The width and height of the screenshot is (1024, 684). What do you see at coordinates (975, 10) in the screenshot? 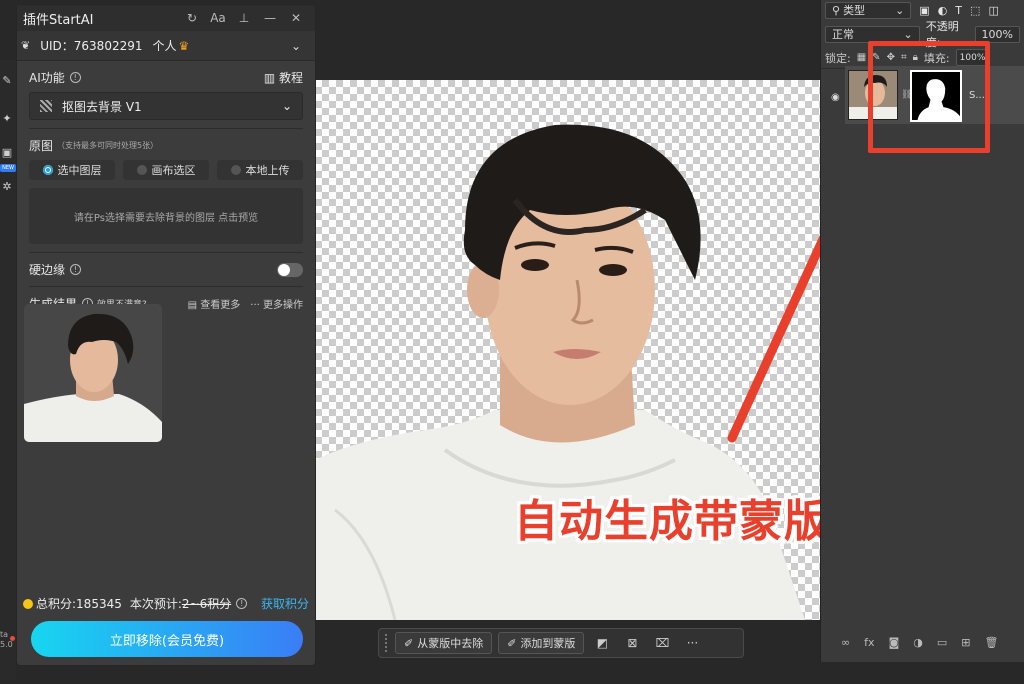
I see `filter-shape-icon: ⬚` at bounding box center [975, 10].